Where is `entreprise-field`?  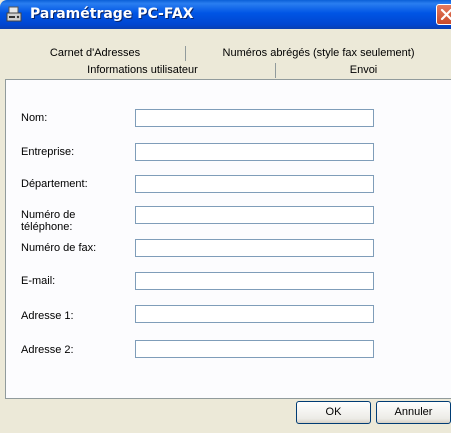
entreprise-field is located at coordinates (254, 152).